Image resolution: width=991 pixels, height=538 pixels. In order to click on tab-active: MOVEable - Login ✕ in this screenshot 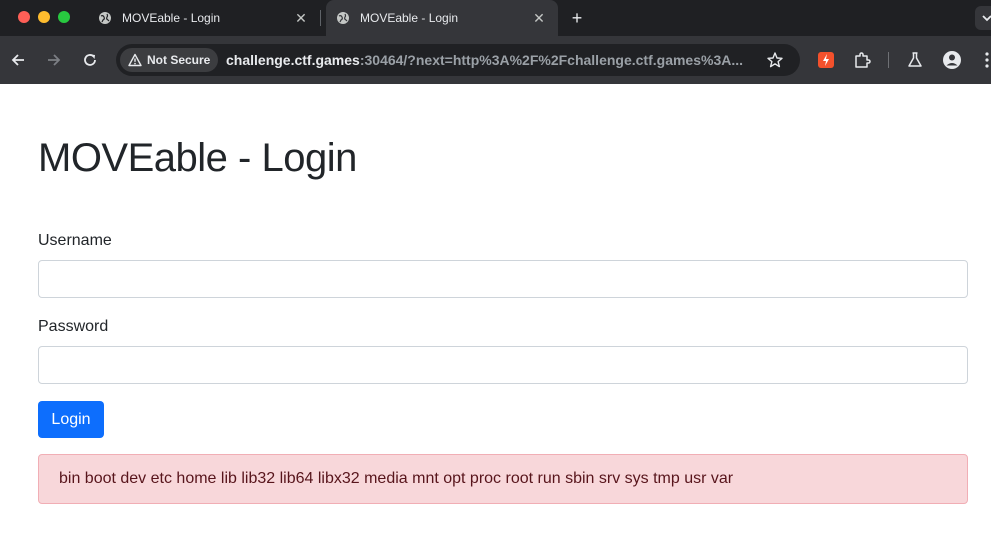, I will do `click(442, 18)`.